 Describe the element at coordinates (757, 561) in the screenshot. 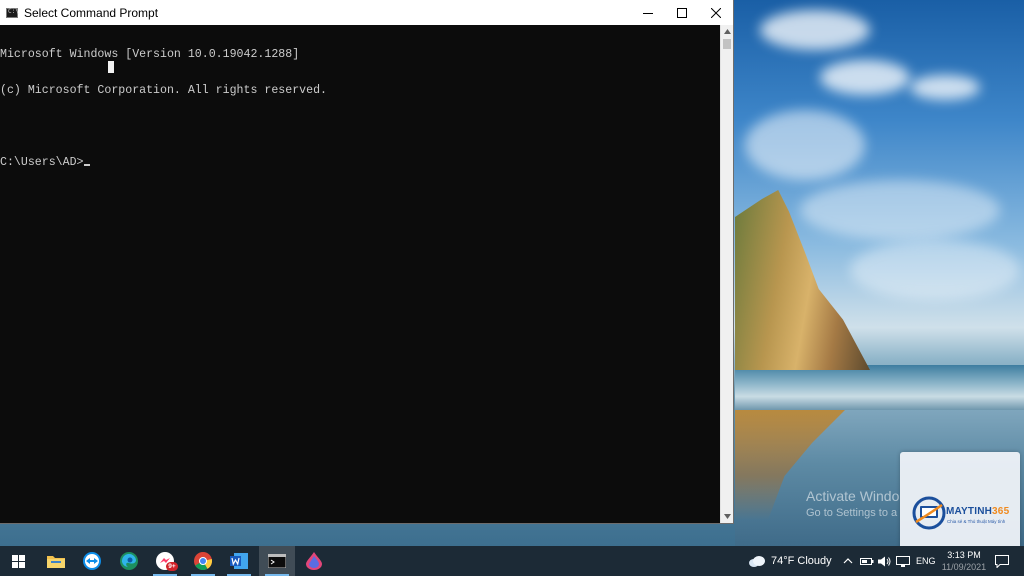

I see `cloud-icon` at that location.